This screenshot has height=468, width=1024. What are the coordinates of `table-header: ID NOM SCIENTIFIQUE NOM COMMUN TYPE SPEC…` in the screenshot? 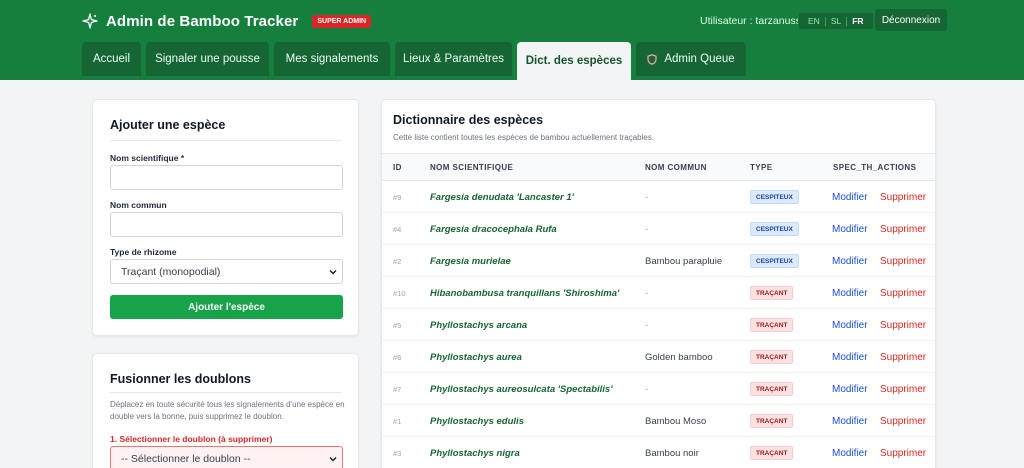 It's located at (658, 167).